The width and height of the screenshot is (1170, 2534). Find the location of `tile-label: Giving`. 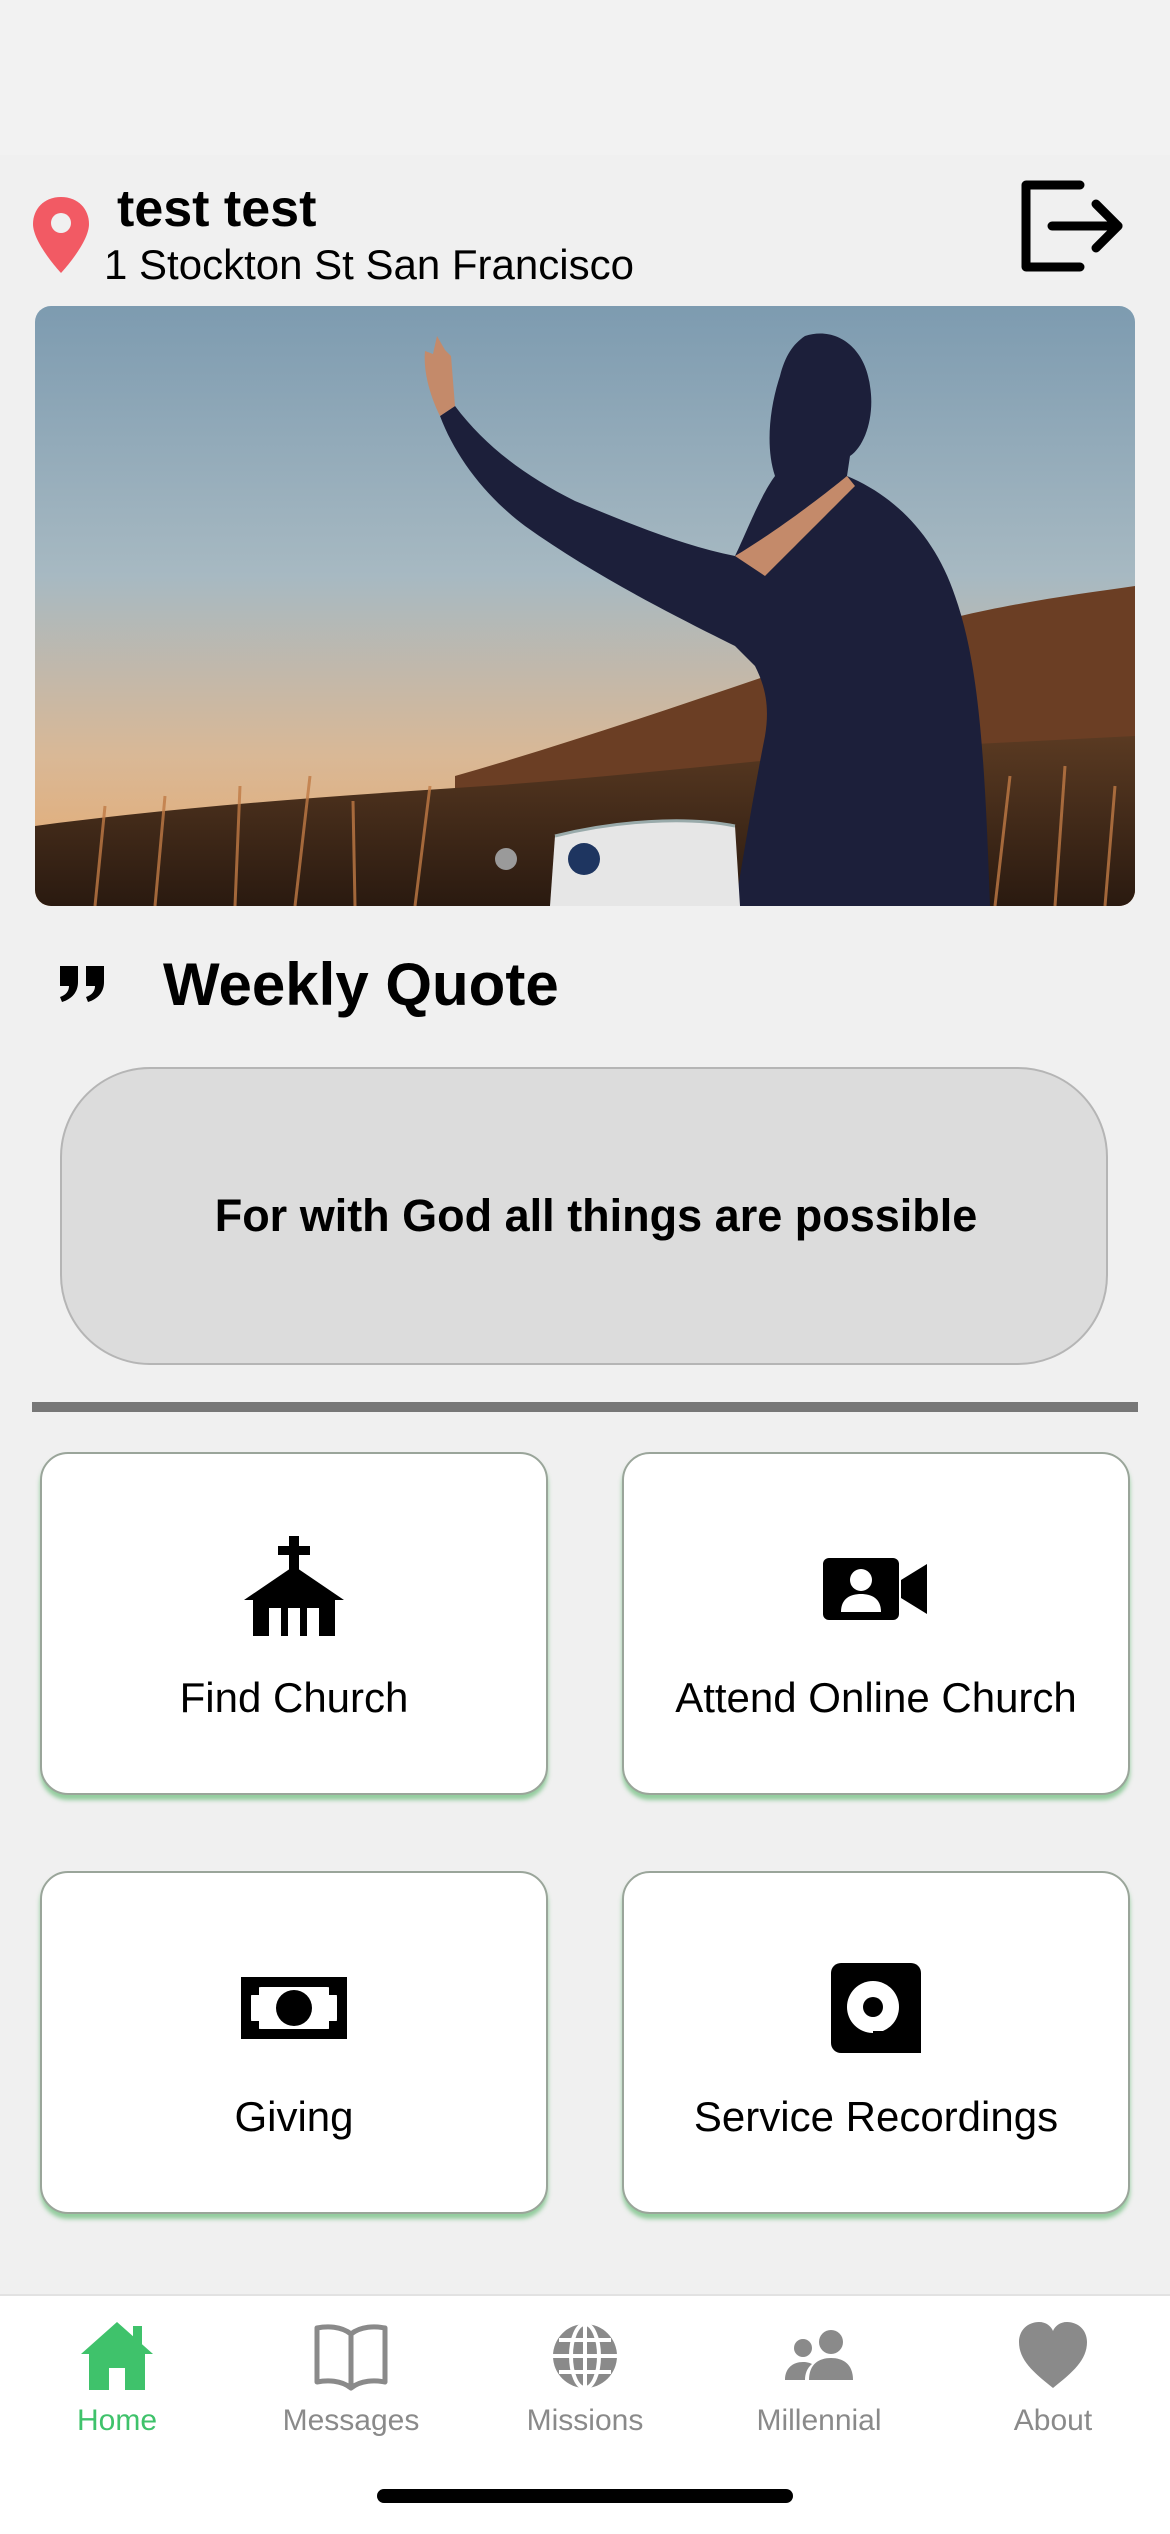

tile-label: Giving is located at coordinates (294, 2116).